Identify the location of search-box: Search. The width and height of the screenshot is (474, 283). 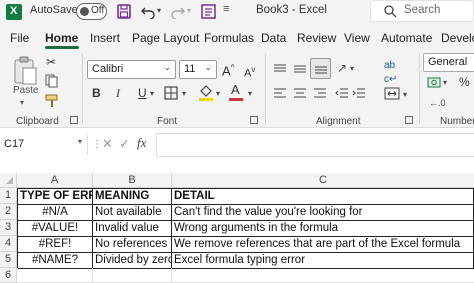
(422, 11).